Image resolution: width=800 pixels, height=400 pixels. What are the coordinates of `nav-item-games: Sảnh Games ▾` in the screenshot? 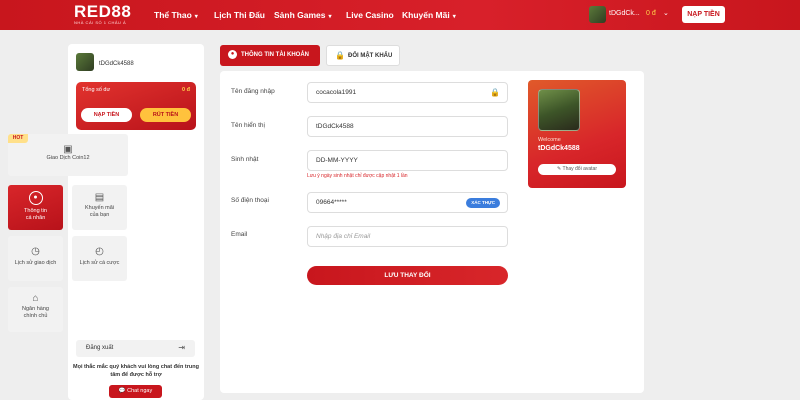 It's located at (303, 15).